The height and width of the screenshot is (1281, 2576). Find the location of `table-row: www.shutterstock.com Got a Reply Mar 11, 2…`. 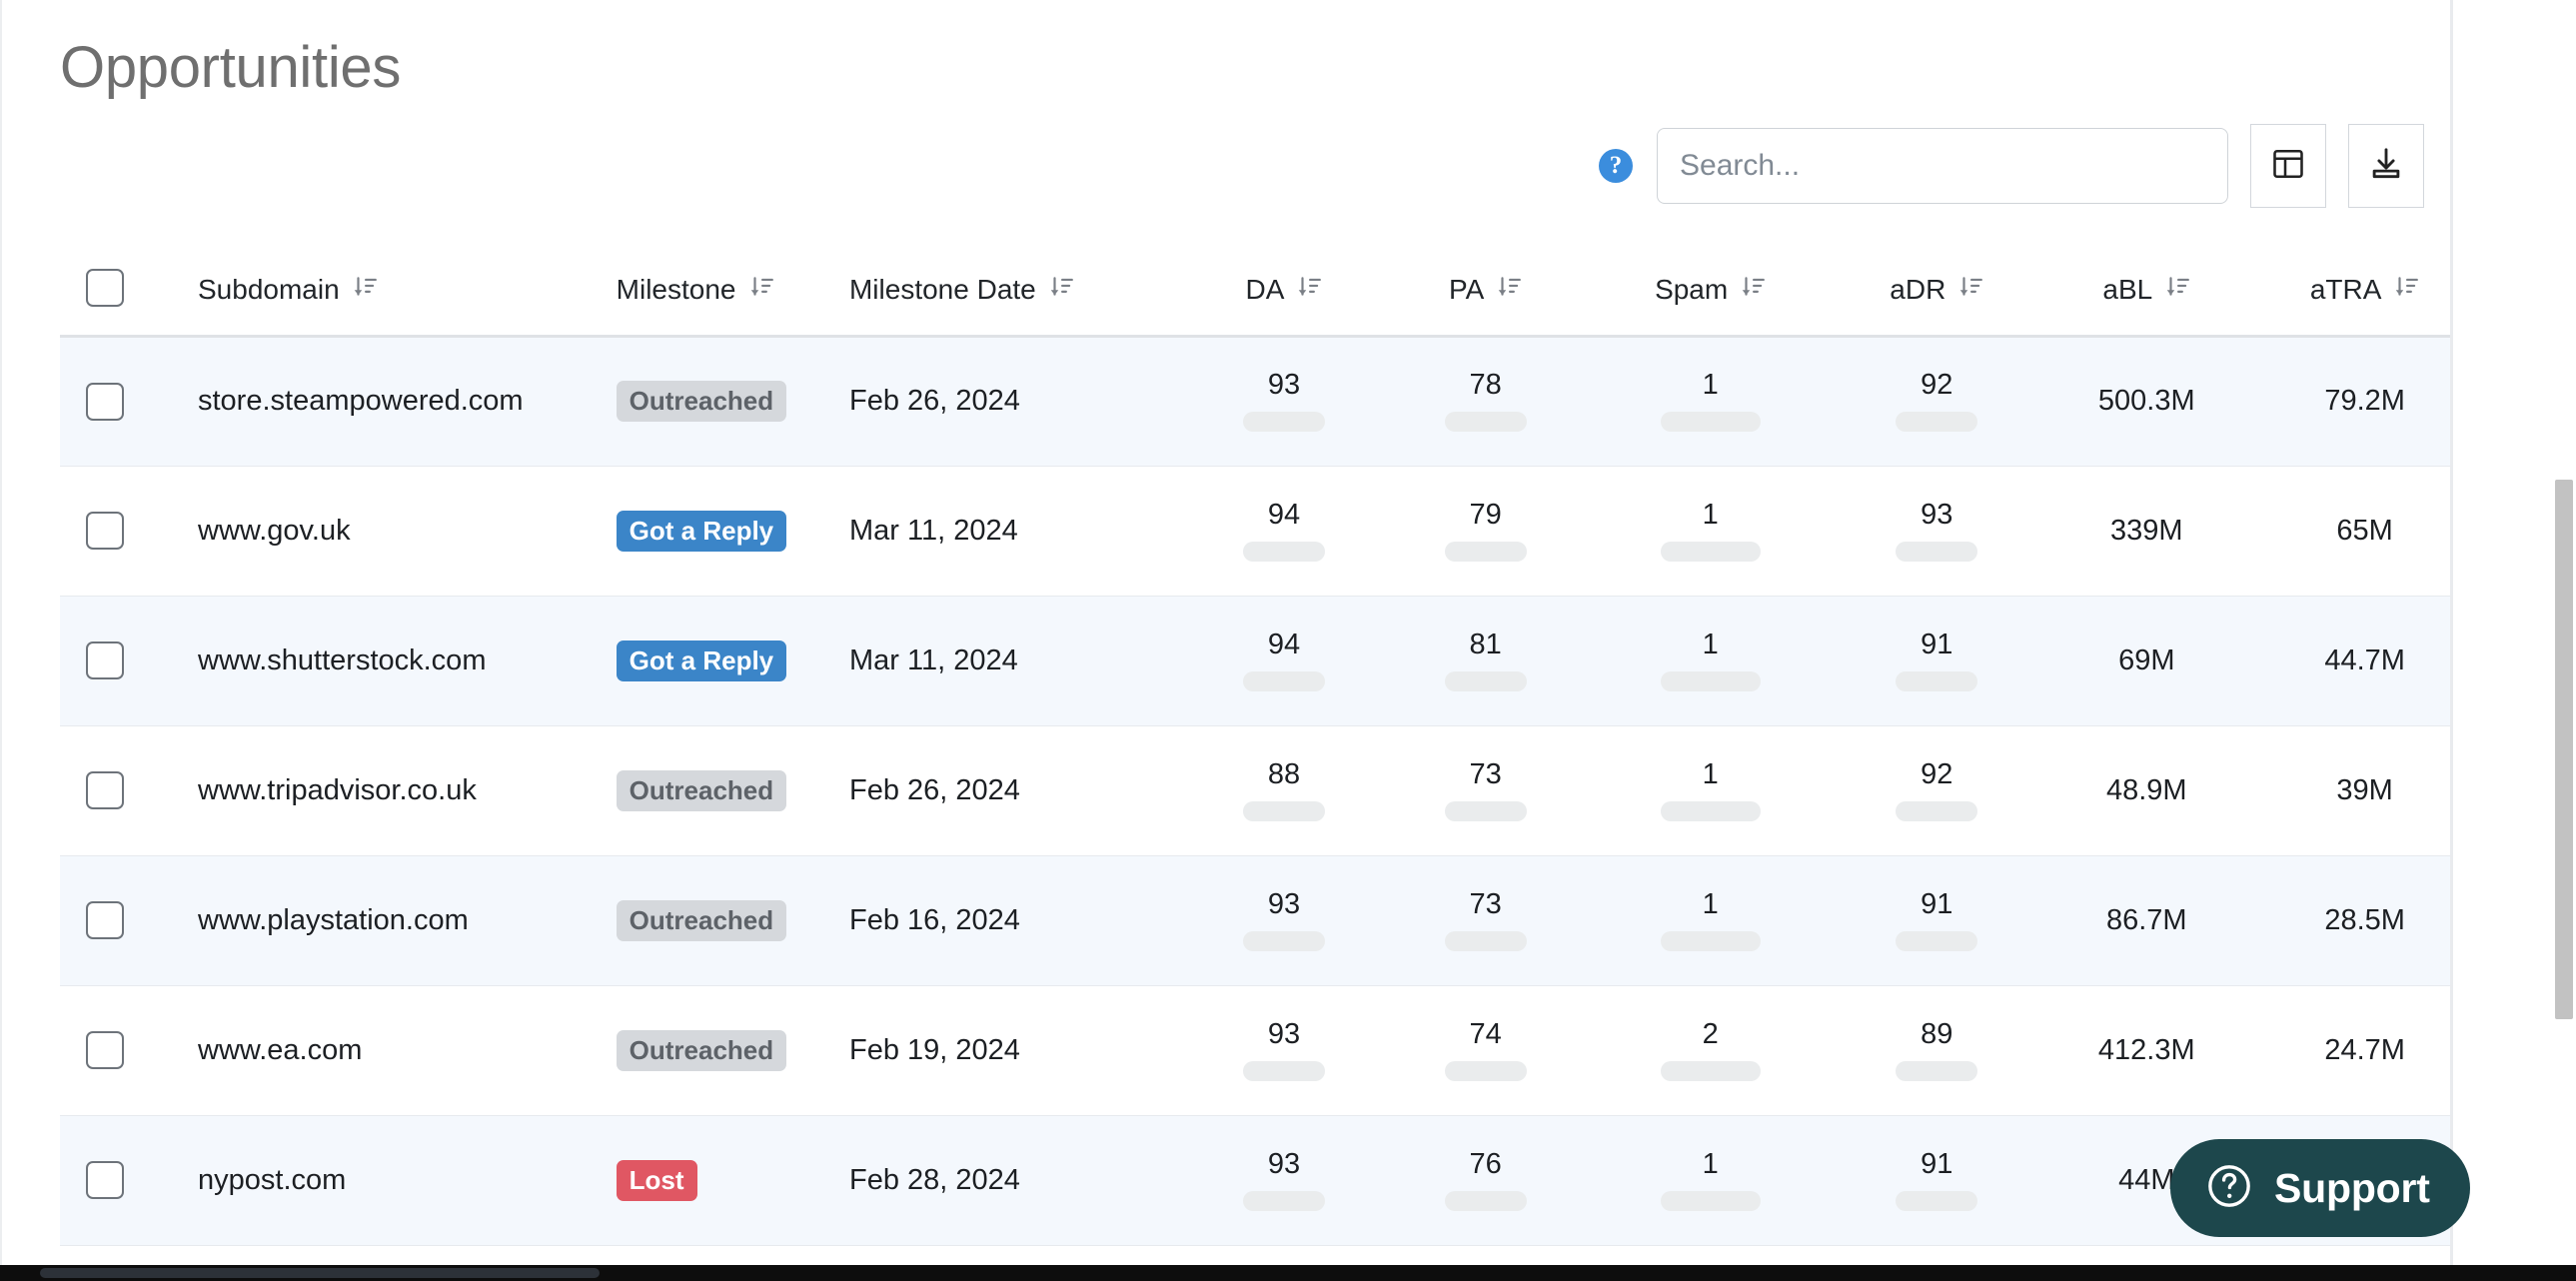

table-row: www.shutterstock.com Got a Reply Mar 11, 2… is located at coordinates (1255, 661).